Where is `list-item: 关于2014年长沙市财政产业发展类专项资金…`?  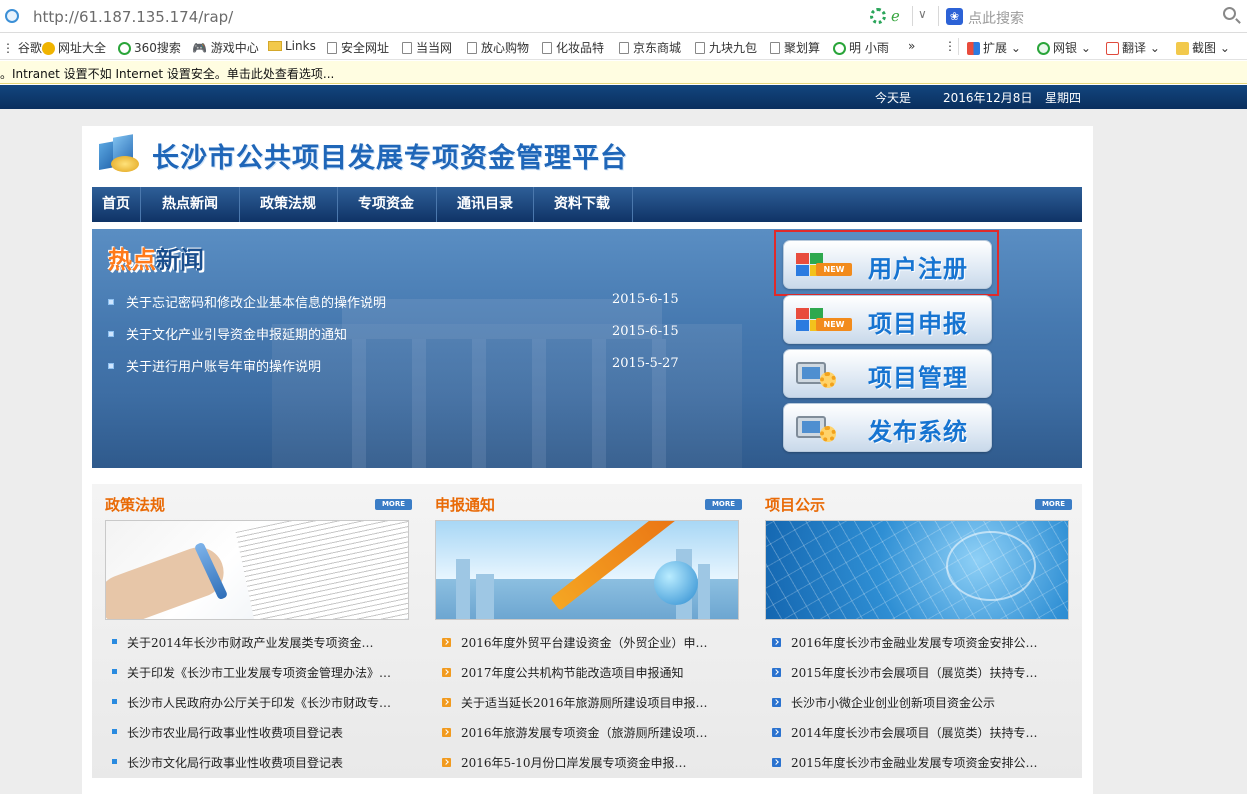
list-item: 关于2014年长沙市财政产业发展类专项资金… is located at coordinates (243, 642).